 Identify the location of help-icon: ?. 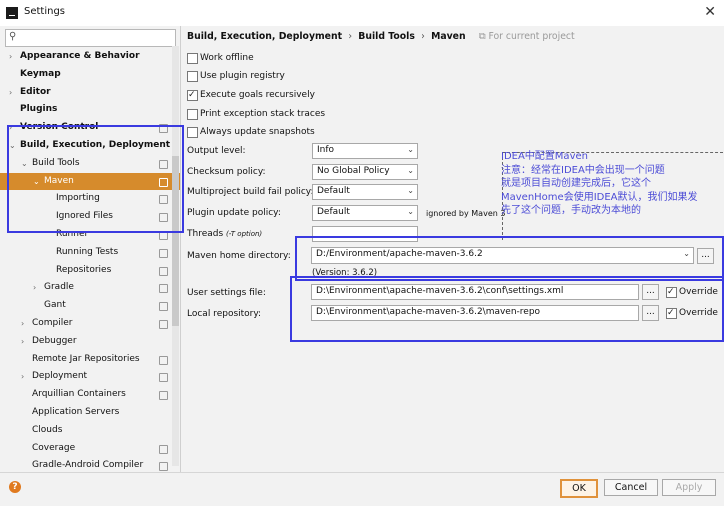
(15, 487).